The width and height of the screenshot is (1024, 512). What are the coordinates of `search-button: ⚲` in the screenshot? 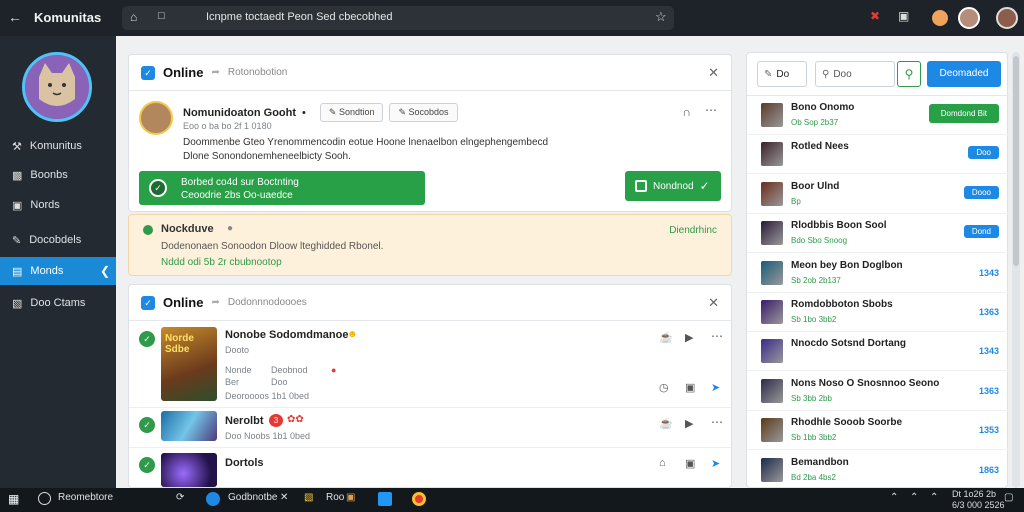 It's located at (909, 74).